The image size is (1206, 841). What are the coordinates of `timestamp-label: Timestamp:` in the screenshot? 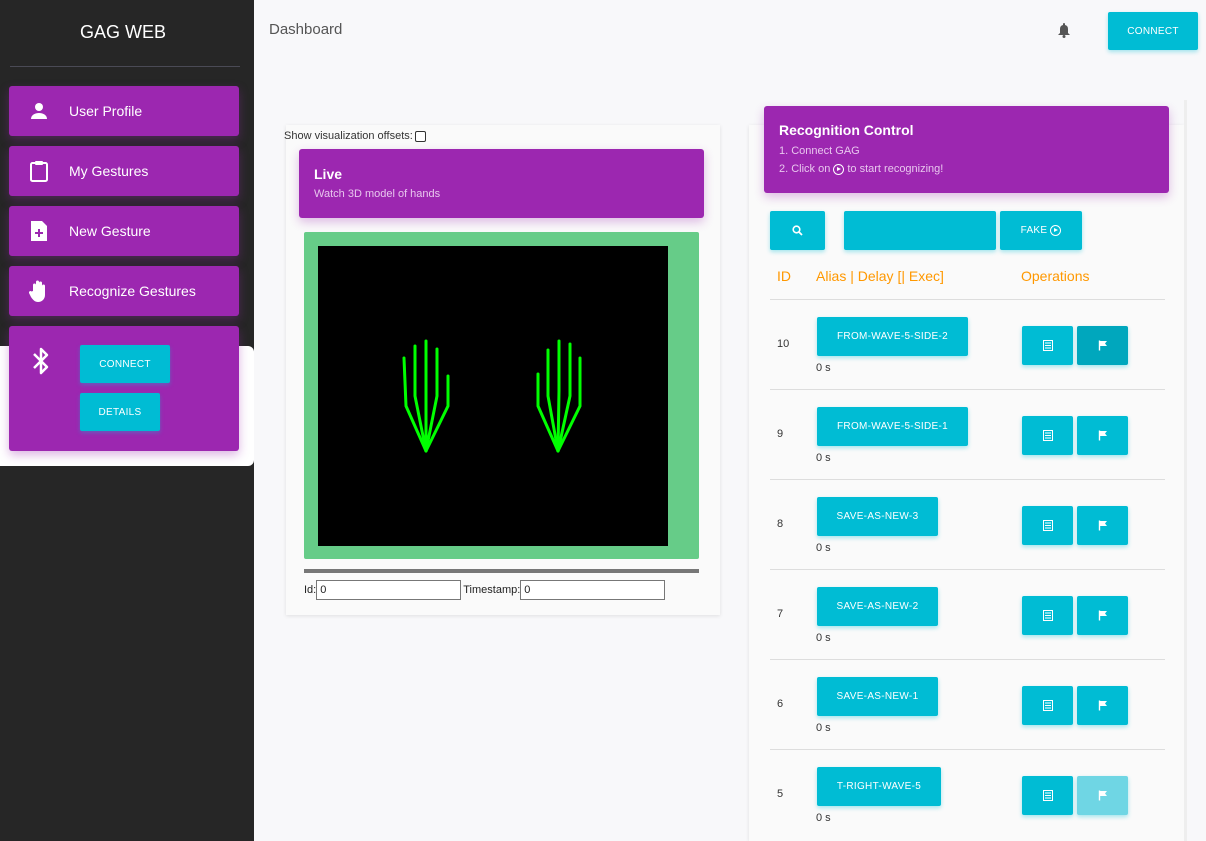 It's located at (492, 590).